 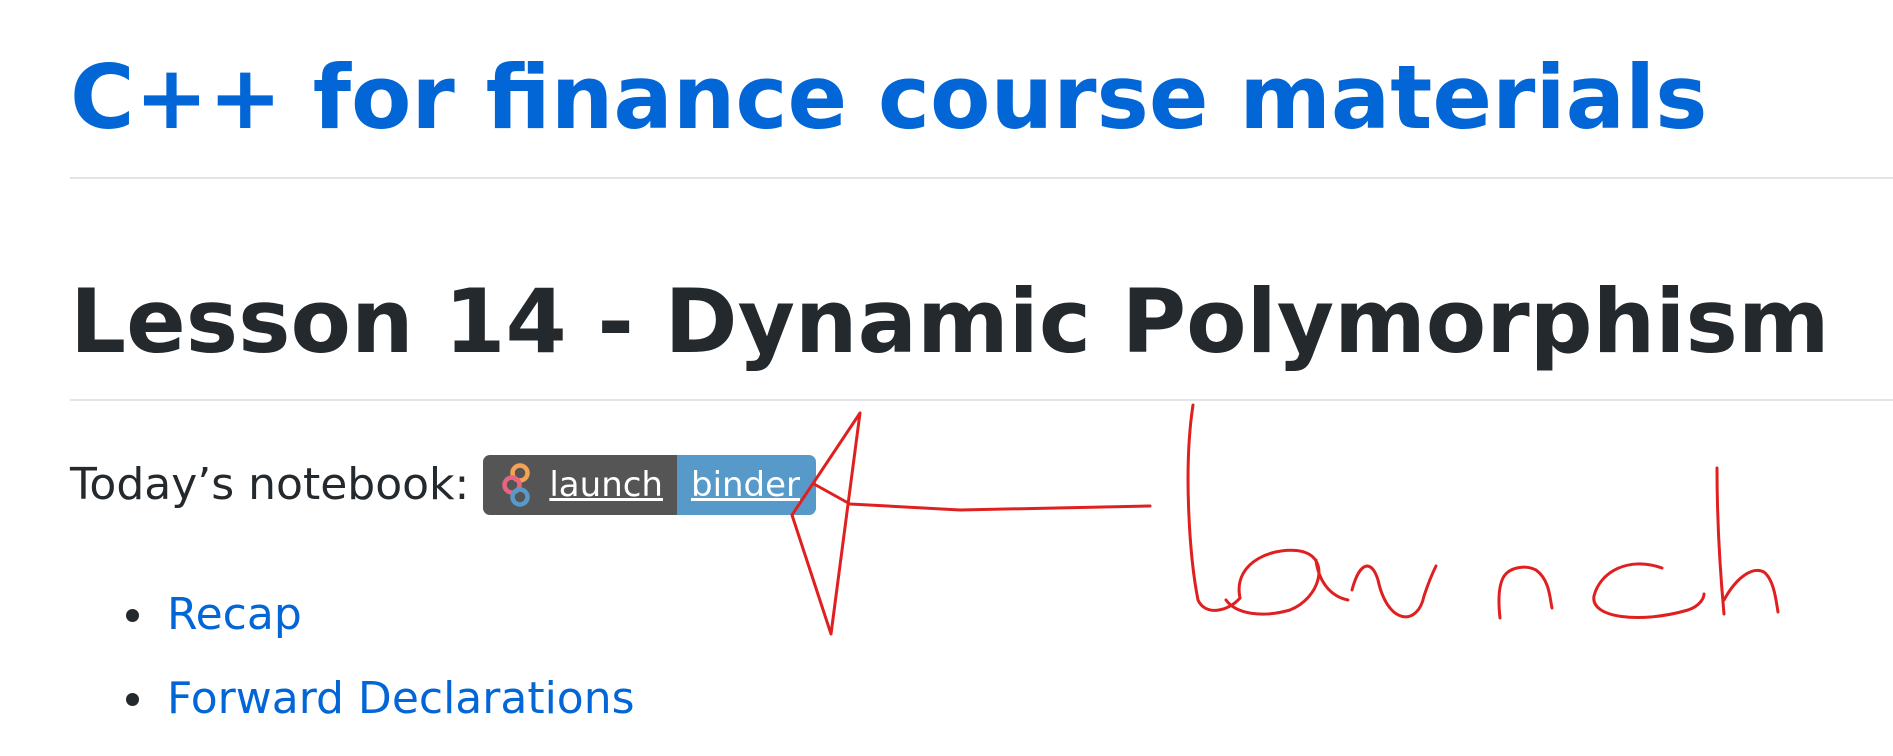 What do you see at coordinates (1394, 591) in the screenshot?
I see `handwriting-u` at bounding box center [1394, 591].